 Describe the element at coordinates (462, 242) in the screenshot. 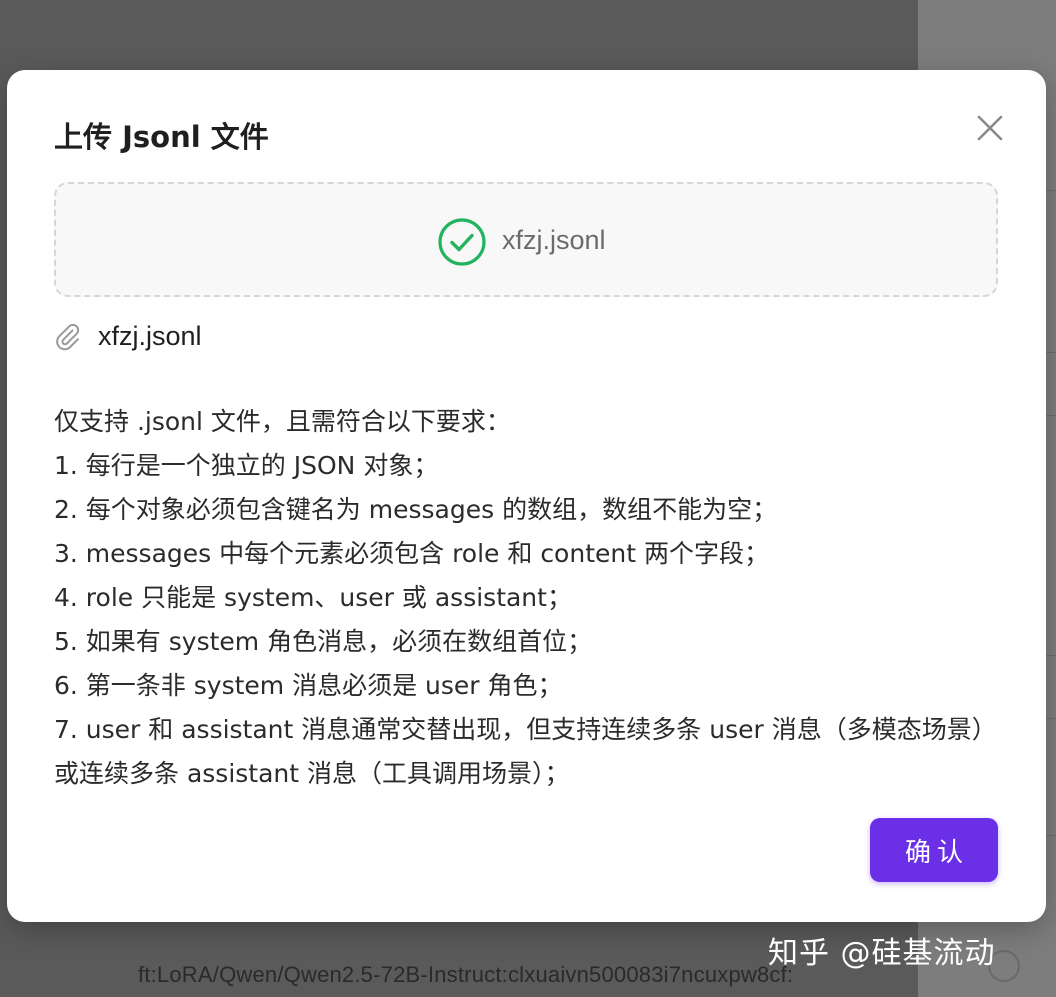

I see `check-circle-icon` at that location.